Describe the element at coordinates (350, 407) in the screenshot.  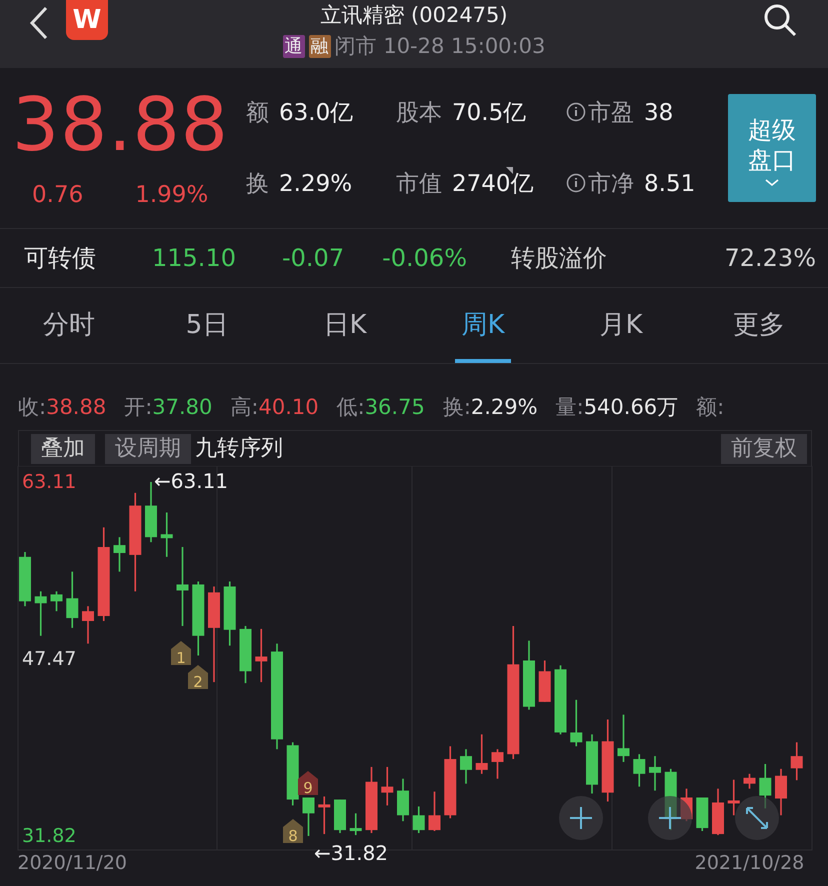
I see `ohlc-label: 低:` at that location.